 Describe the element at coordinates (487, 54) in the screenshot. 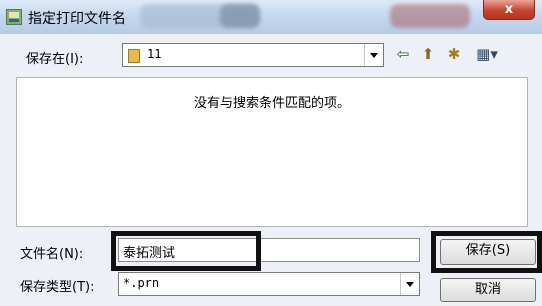

I see `view-menu-icon: ▦▾` at that location.